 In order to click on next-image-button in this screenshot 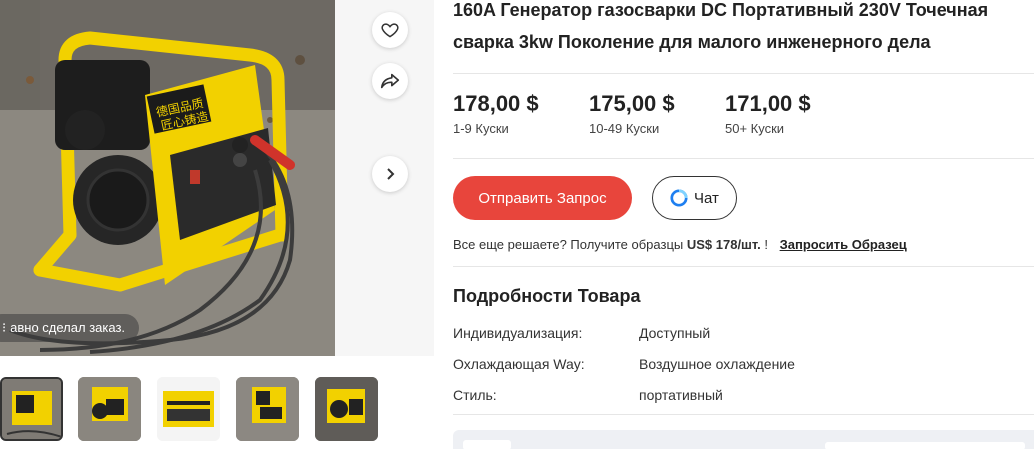, I will do `click(390, 174)`.